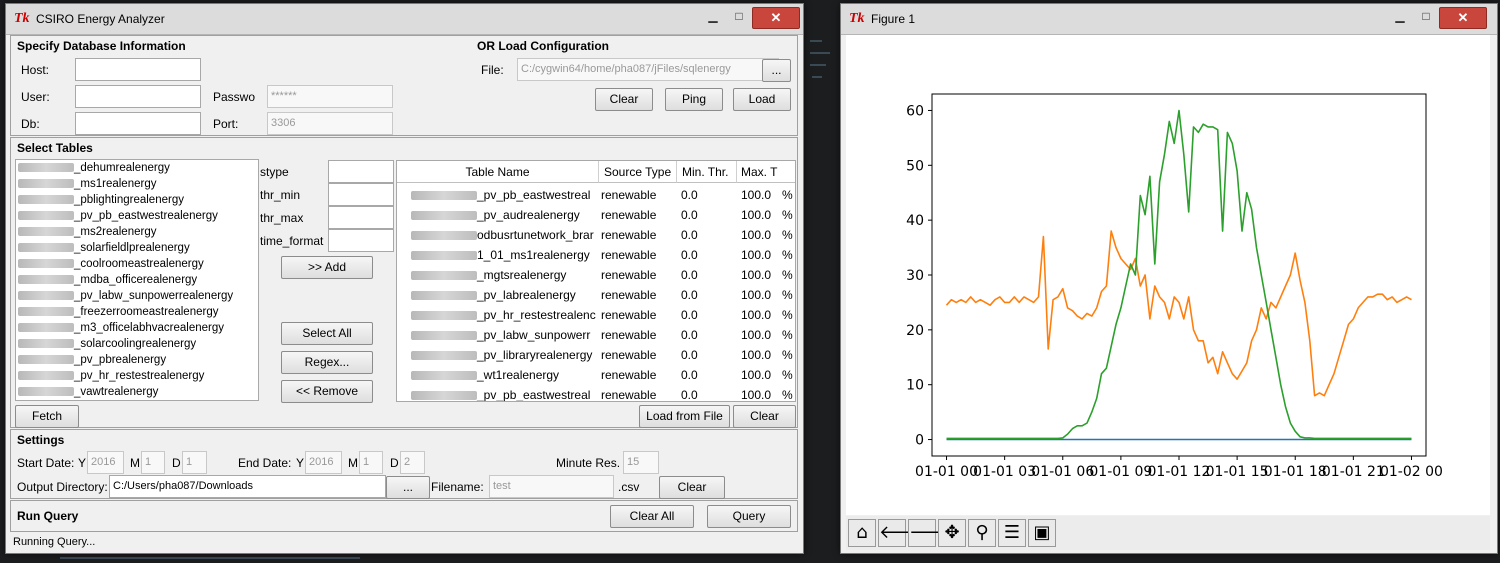 Image resolution: width=1500 pixels, height=563 pixels. What do you see at coordinates (1426, 17) in the screenshot?
I see `figure-maximize-button: □` at bounding box center [1426, 17].